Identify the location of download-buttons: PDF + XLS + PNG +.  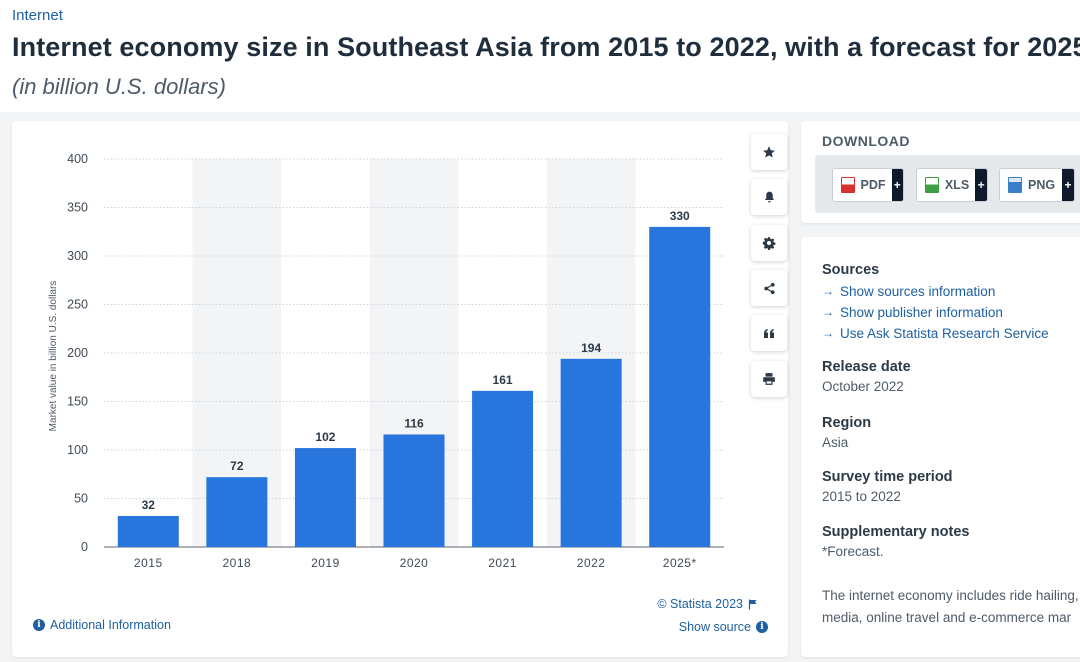
(947, 184).